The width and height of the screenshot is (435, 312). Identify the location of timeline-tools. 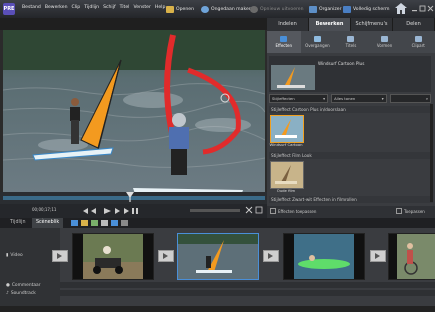
(100, 223).